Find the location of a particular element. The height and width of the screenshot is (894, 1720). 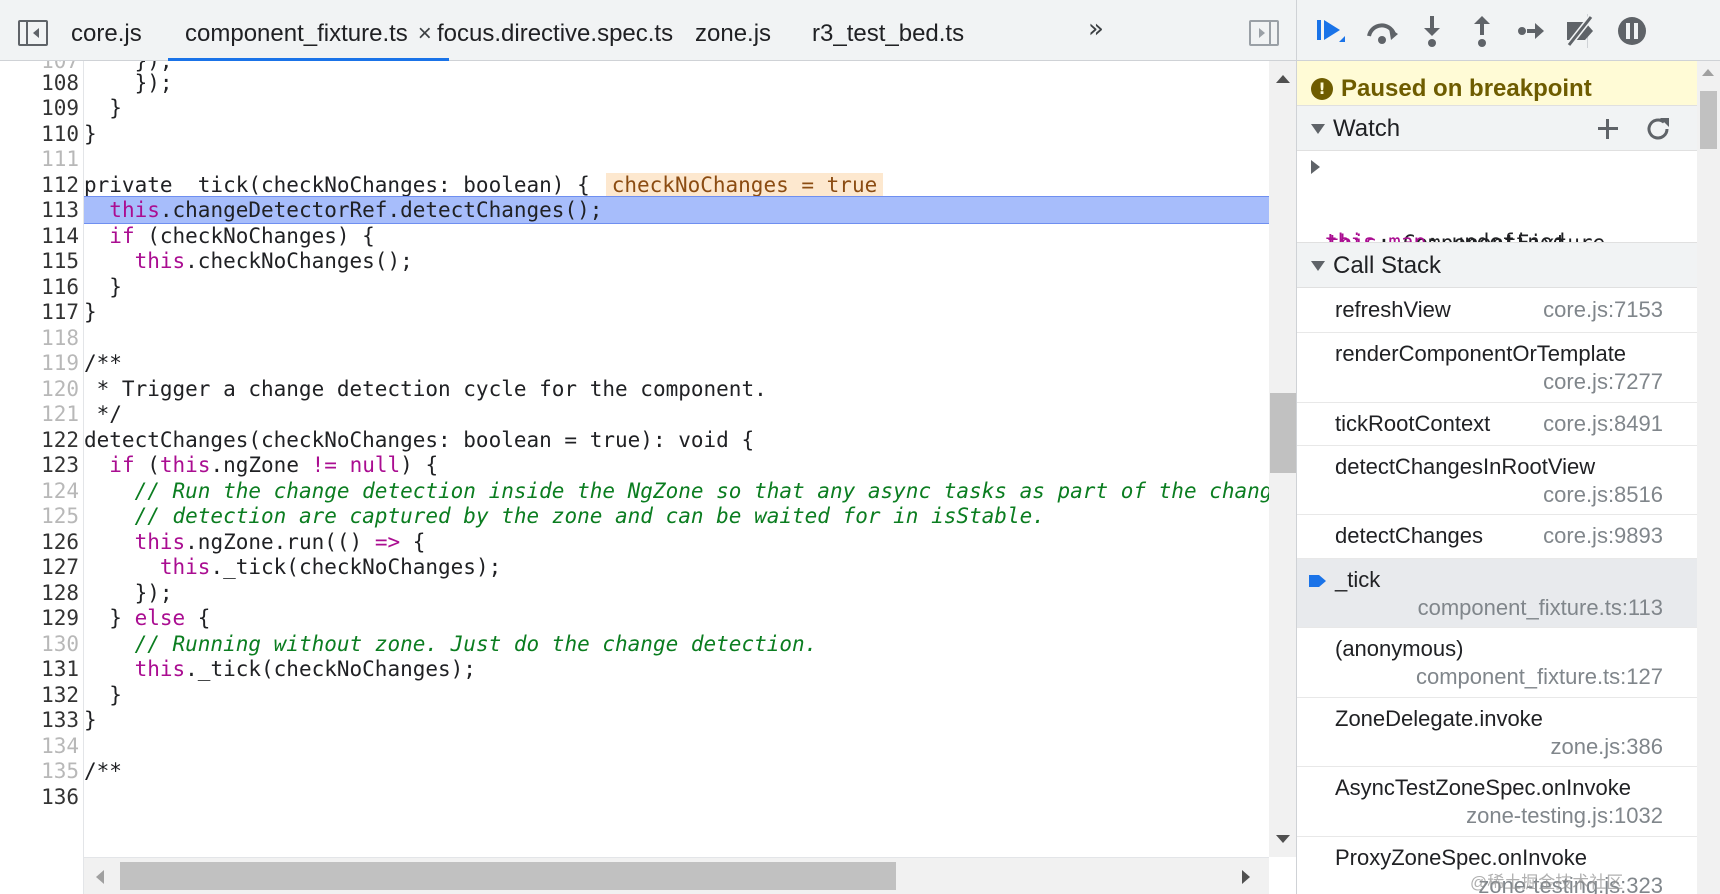

frame-function: _tick is located at coordinates (1358, 579).